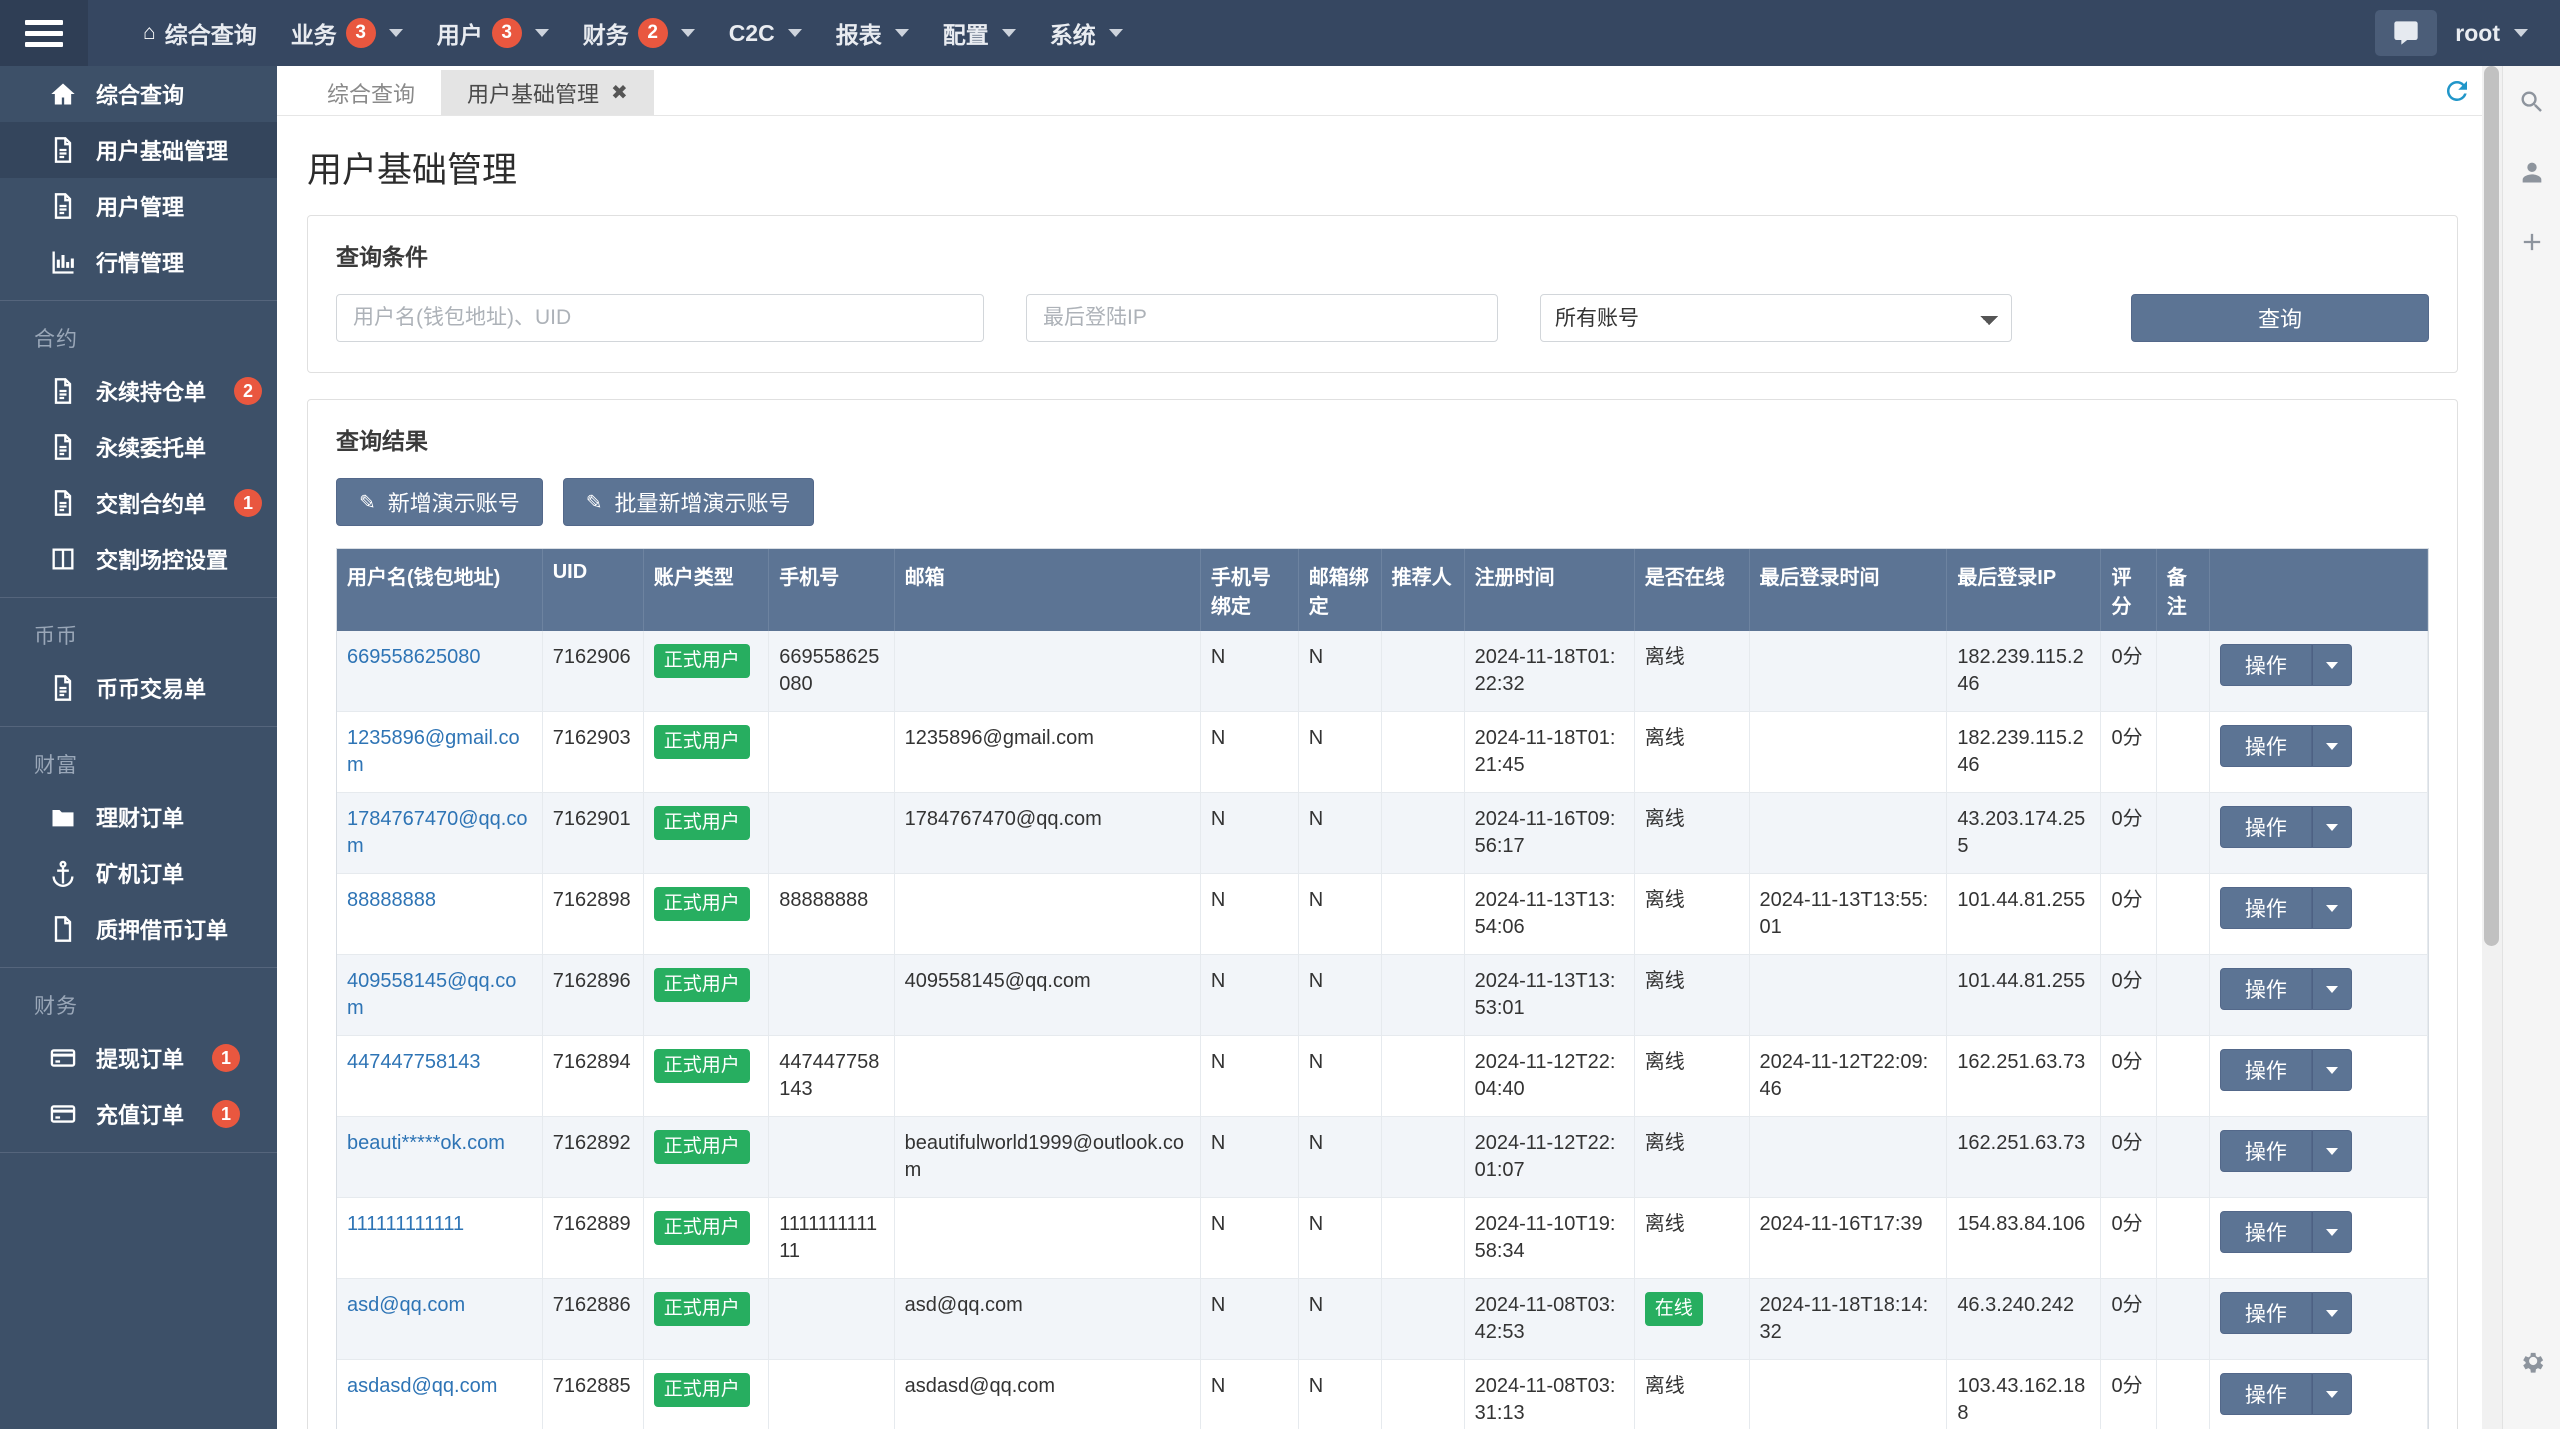 The image size is (2560, 1429). I want to click on tab-label: 综合查询, so click(371, 94).